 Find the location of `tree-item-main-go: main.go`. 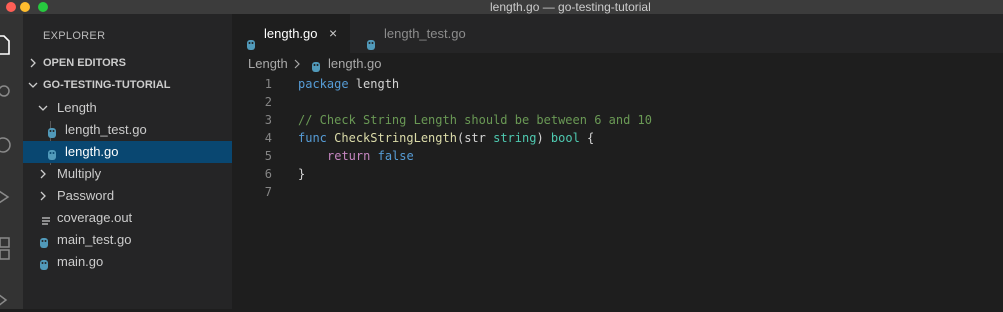

tree-item-main-go: main.go is located at coordinates (127, 262).